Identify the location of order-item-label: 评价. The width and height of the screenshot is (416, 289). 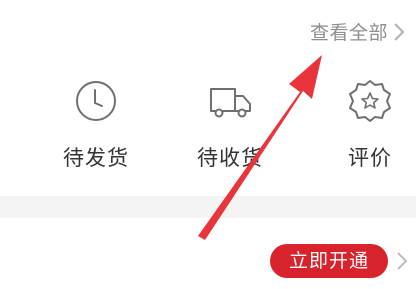
(370, 158).